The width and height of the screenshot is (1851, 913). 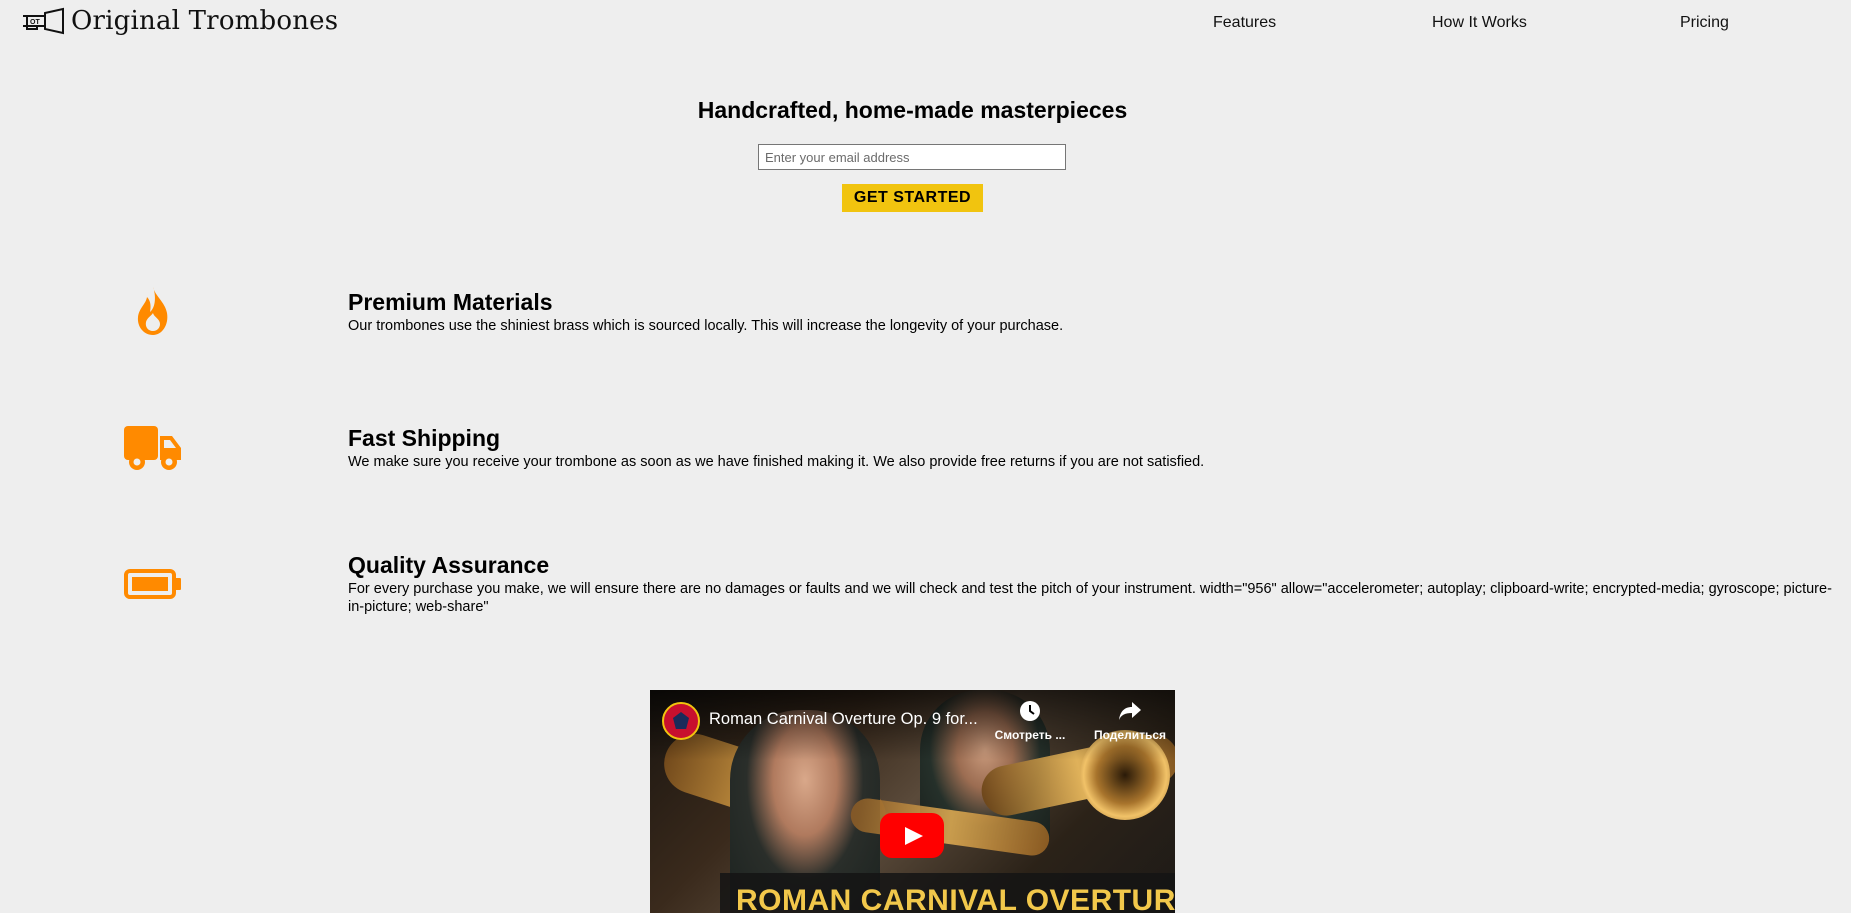 What do you see at coordinates (152, 584) in the screenshot?
I see `battery-icon` at bounding box center [152, 584].